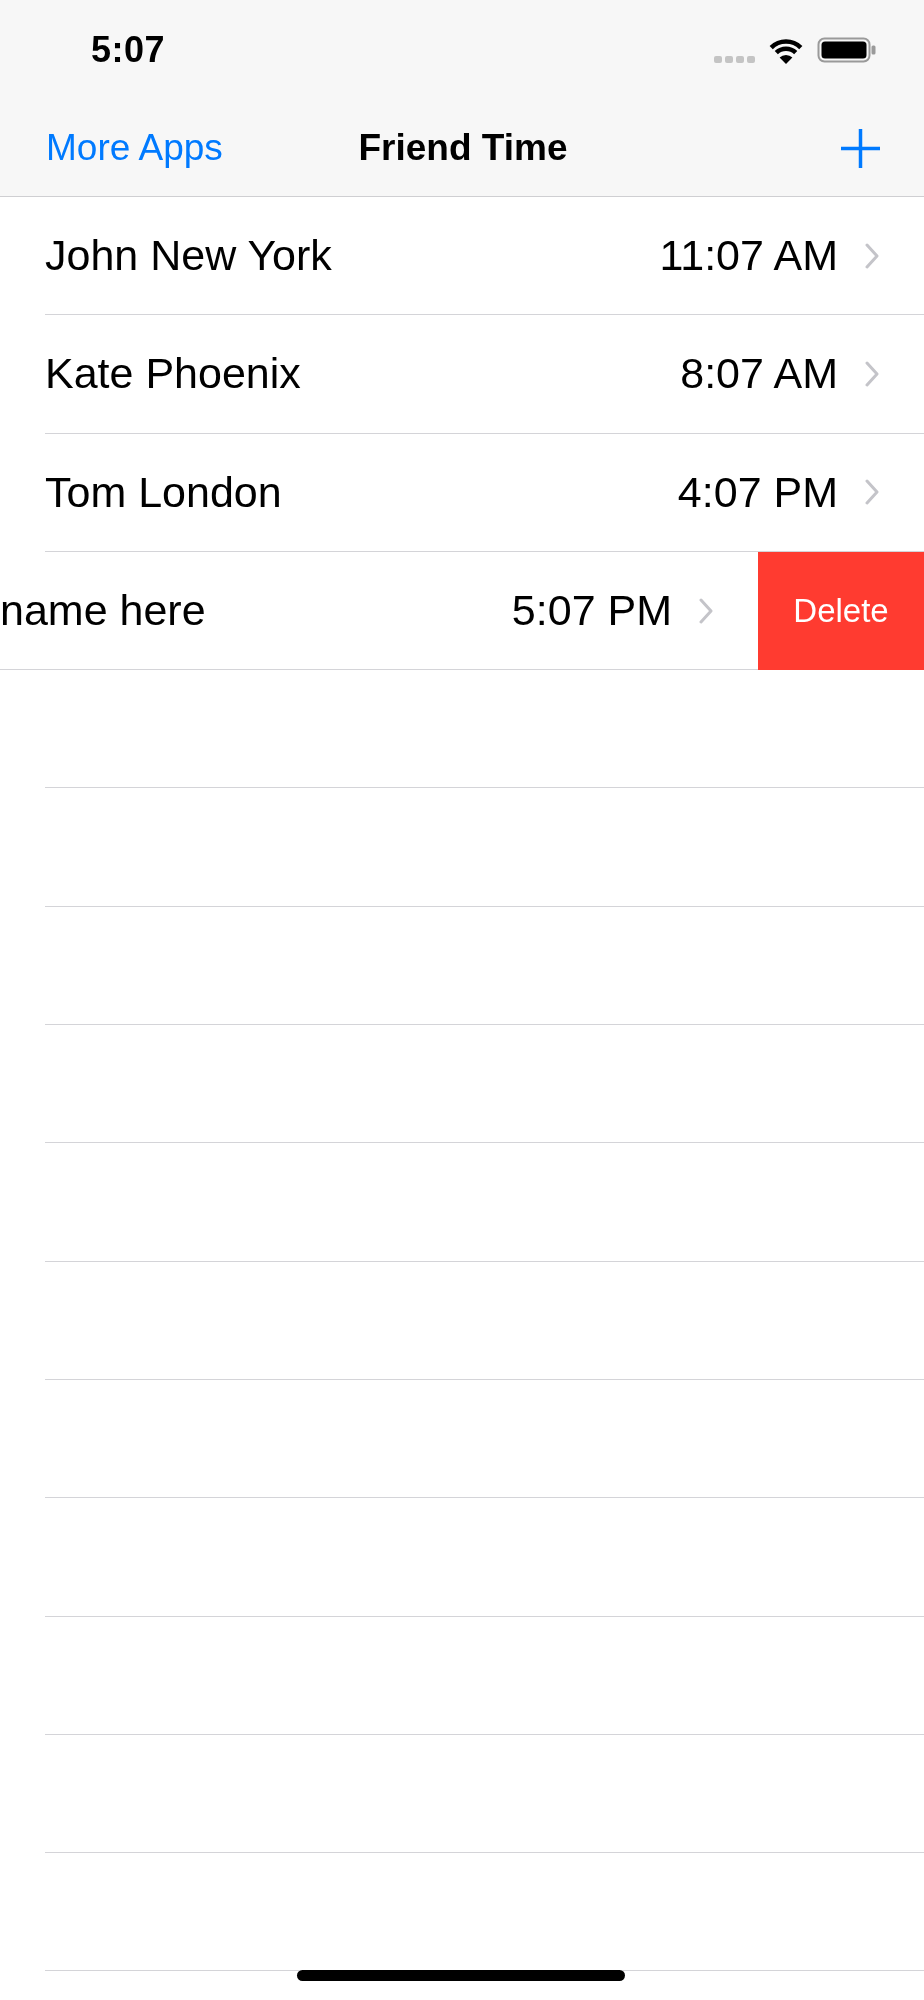 The width and height of the screenshot is (924, 2000). I want to click on add-button, so click(860, 148).